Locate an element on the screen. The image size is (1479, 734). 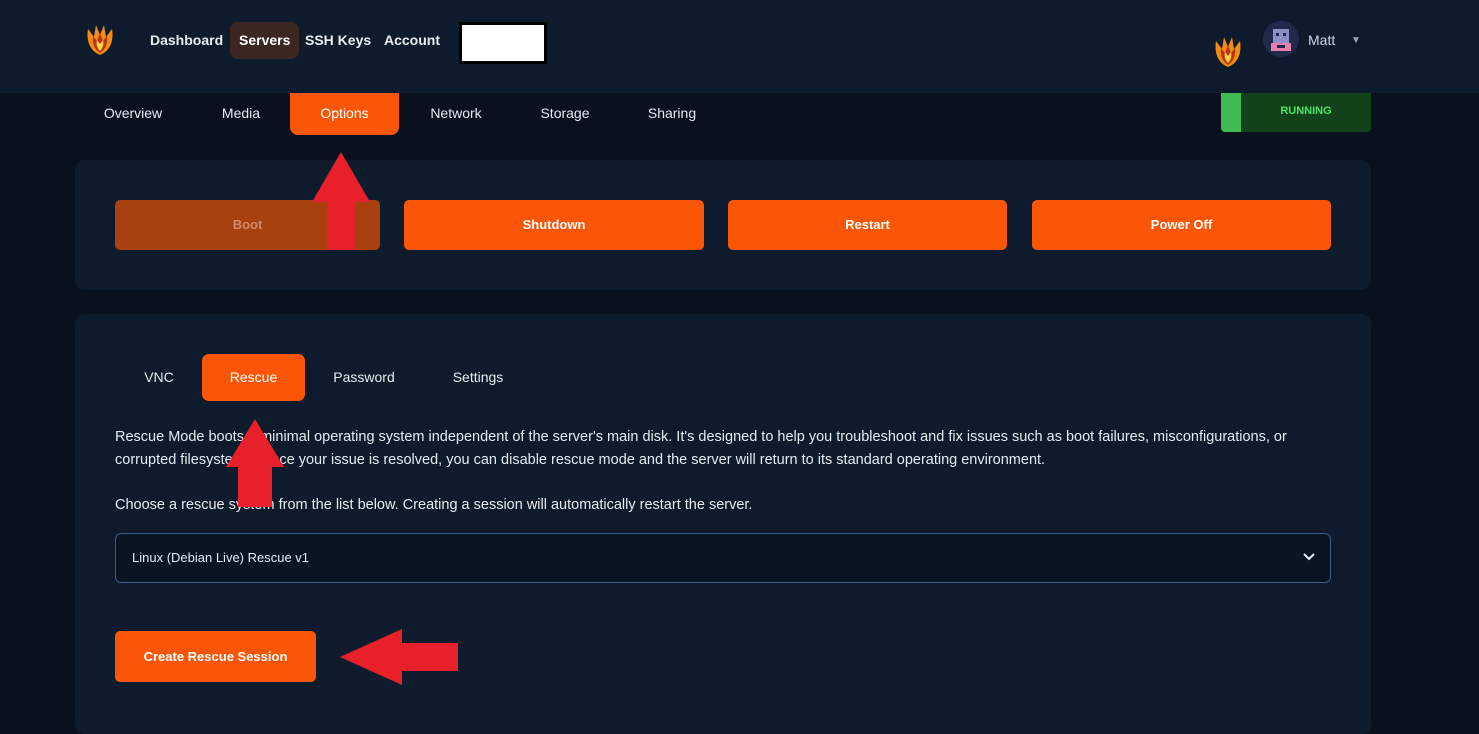
restart-button: Restart is located at coordinates (867, 225).